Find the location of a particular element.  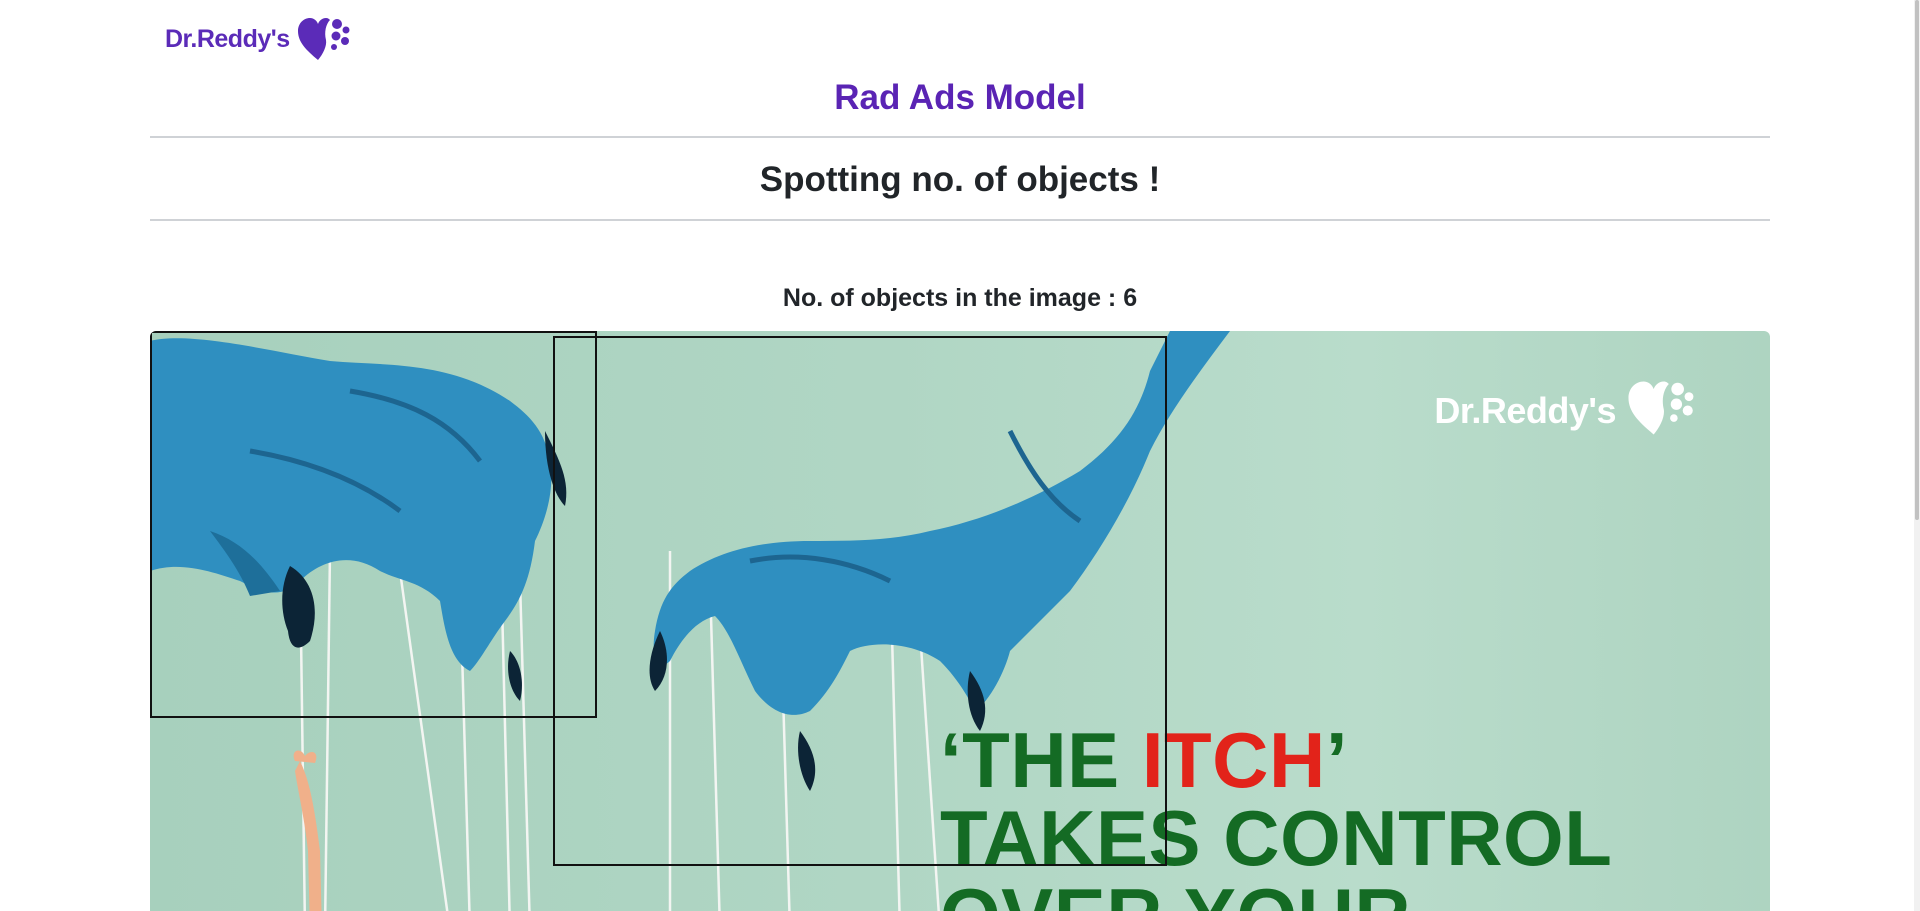

ad-headline-itch: ITCH is located at coordinates (1233, 760).